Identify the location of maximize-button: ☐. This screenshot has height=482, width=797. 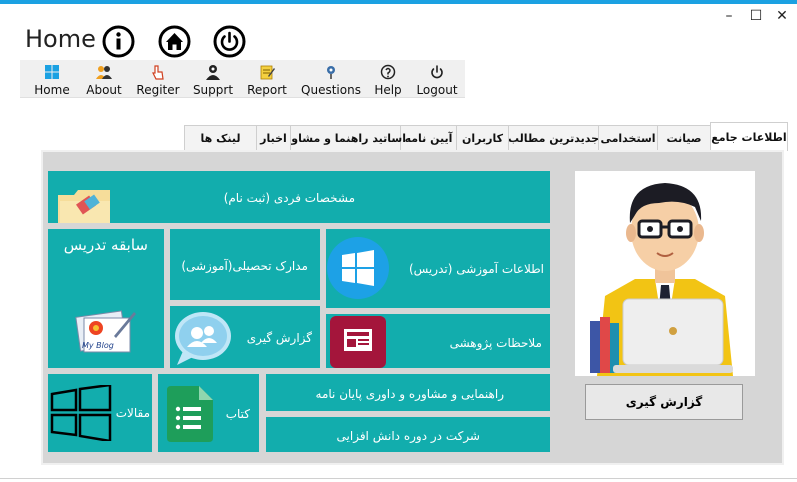
(756, 16).